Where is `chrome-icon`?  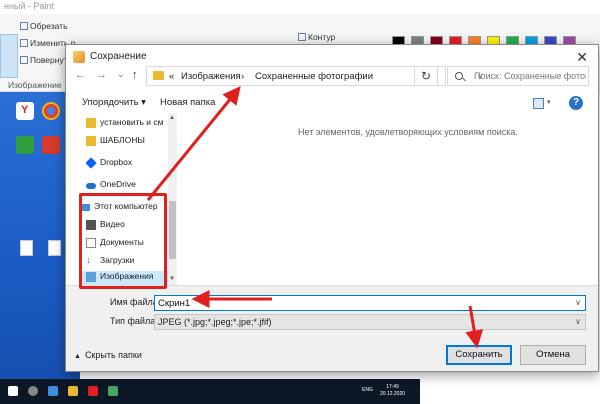 chrome-icon is located at coordinates (51, 111).